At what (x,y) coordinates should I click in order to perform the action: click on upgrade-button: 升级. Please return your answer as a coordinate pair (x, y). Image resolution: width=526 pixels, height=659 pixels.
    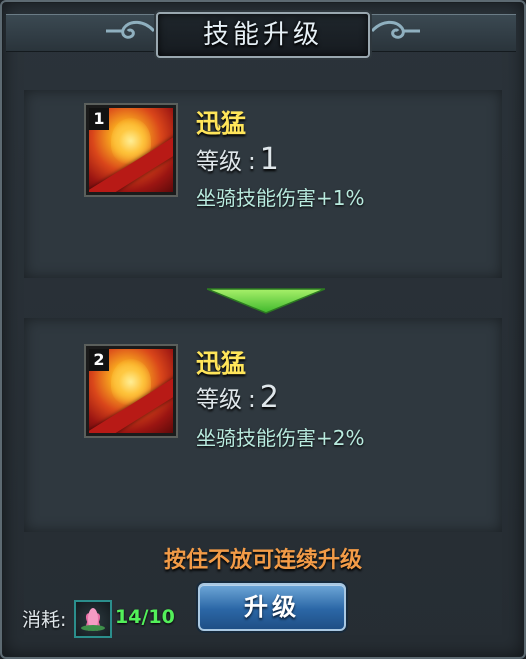
    Looking at the image, I should click on (272, 607).